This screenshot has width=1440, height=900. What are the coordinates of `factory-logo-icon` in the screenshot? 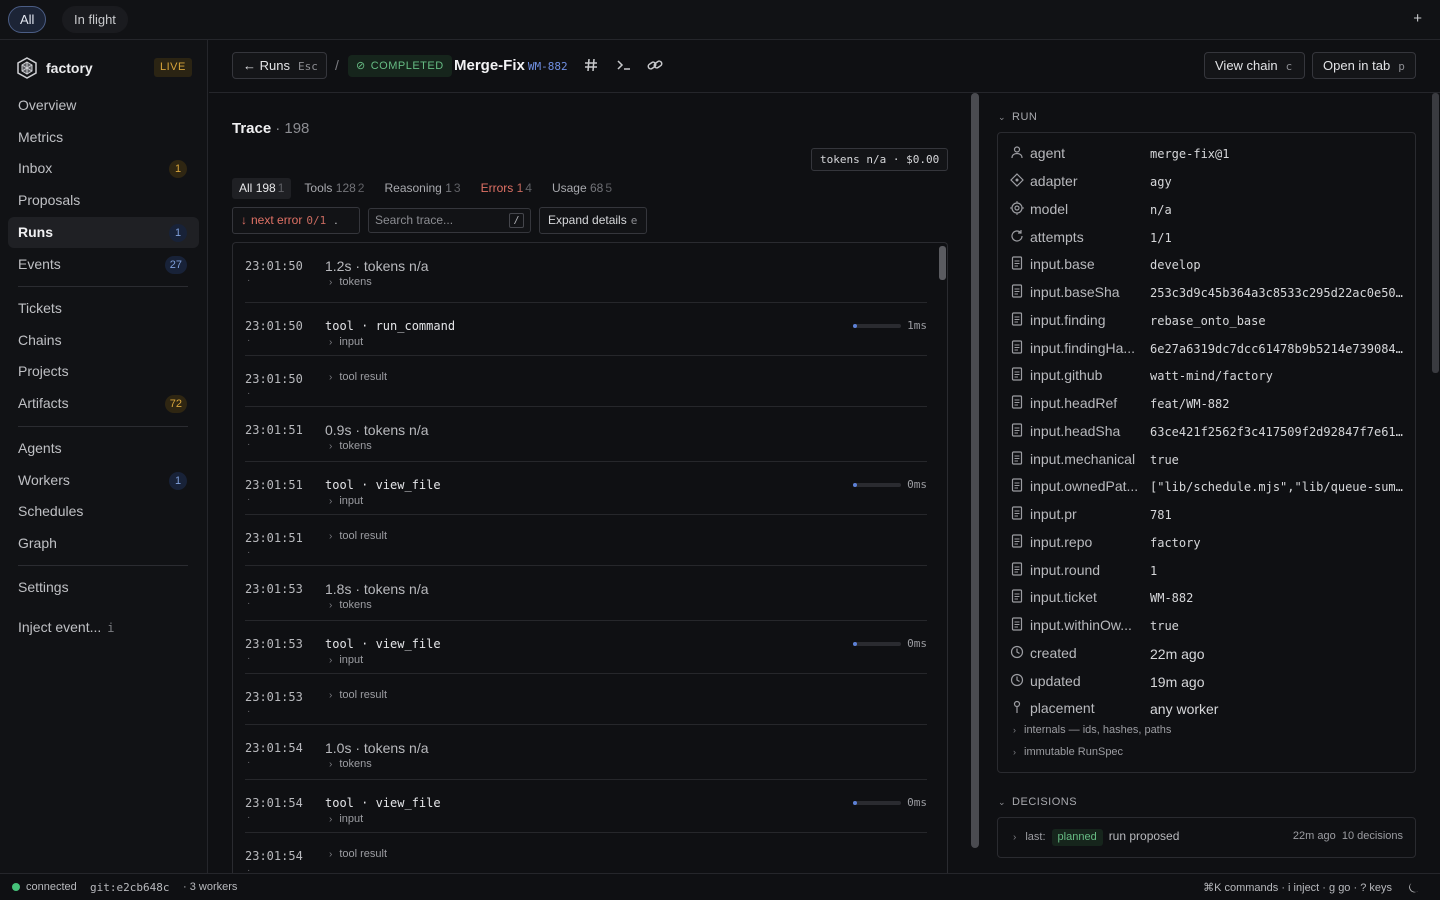 It's located at (27, 68).